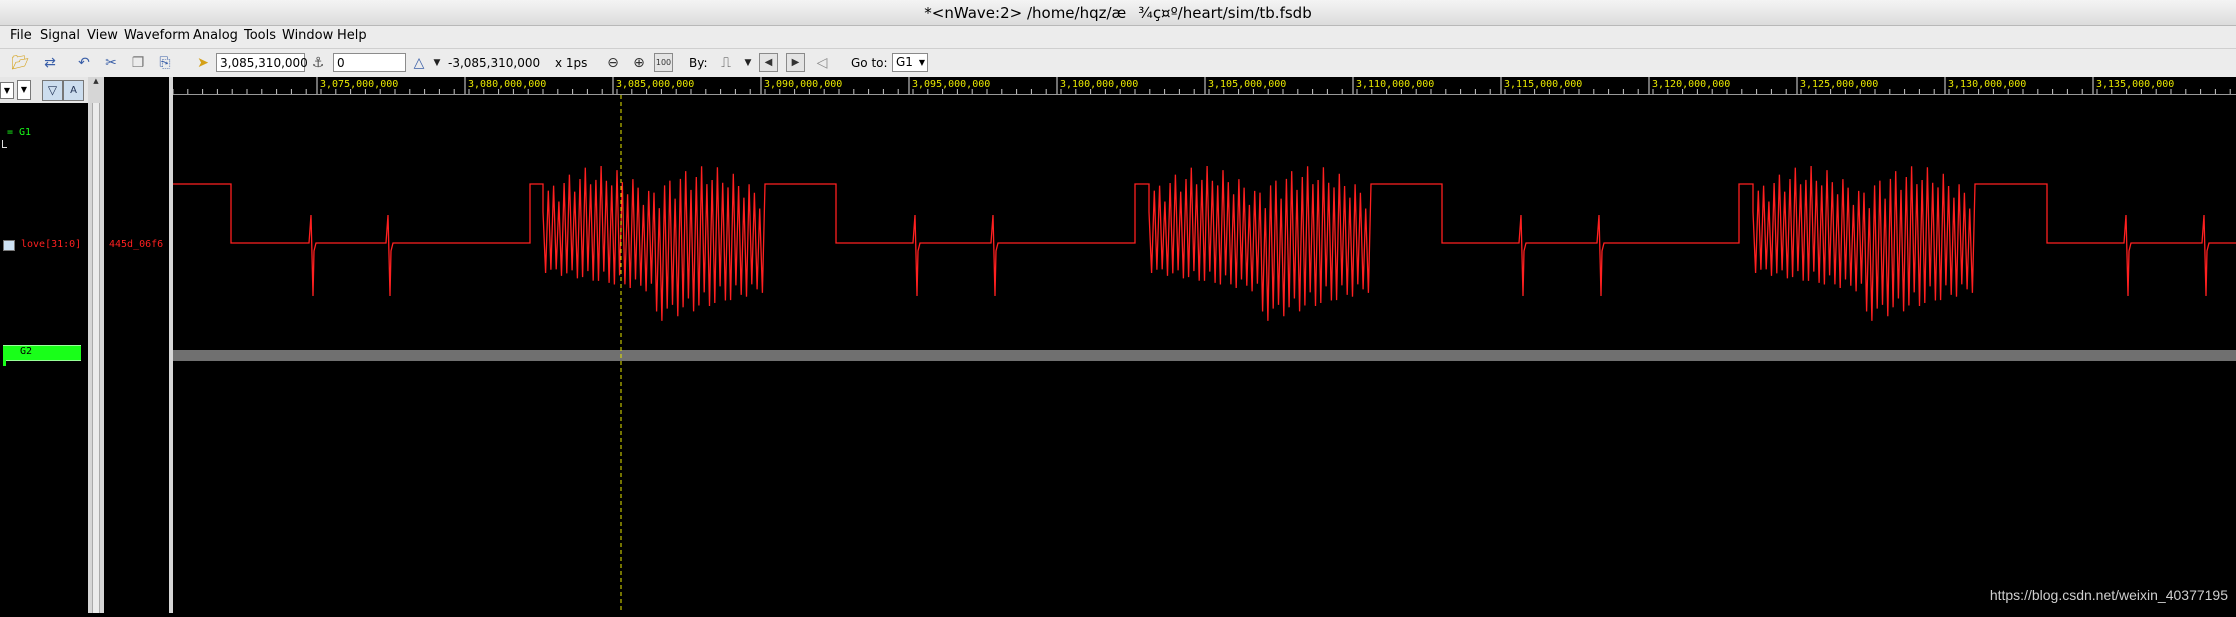 The image size is (2236, 617). What do you see at coordinates (726, 63) in the screenshot?
I see `search-by-icon: ⎍` at bounding box center [726, 63].